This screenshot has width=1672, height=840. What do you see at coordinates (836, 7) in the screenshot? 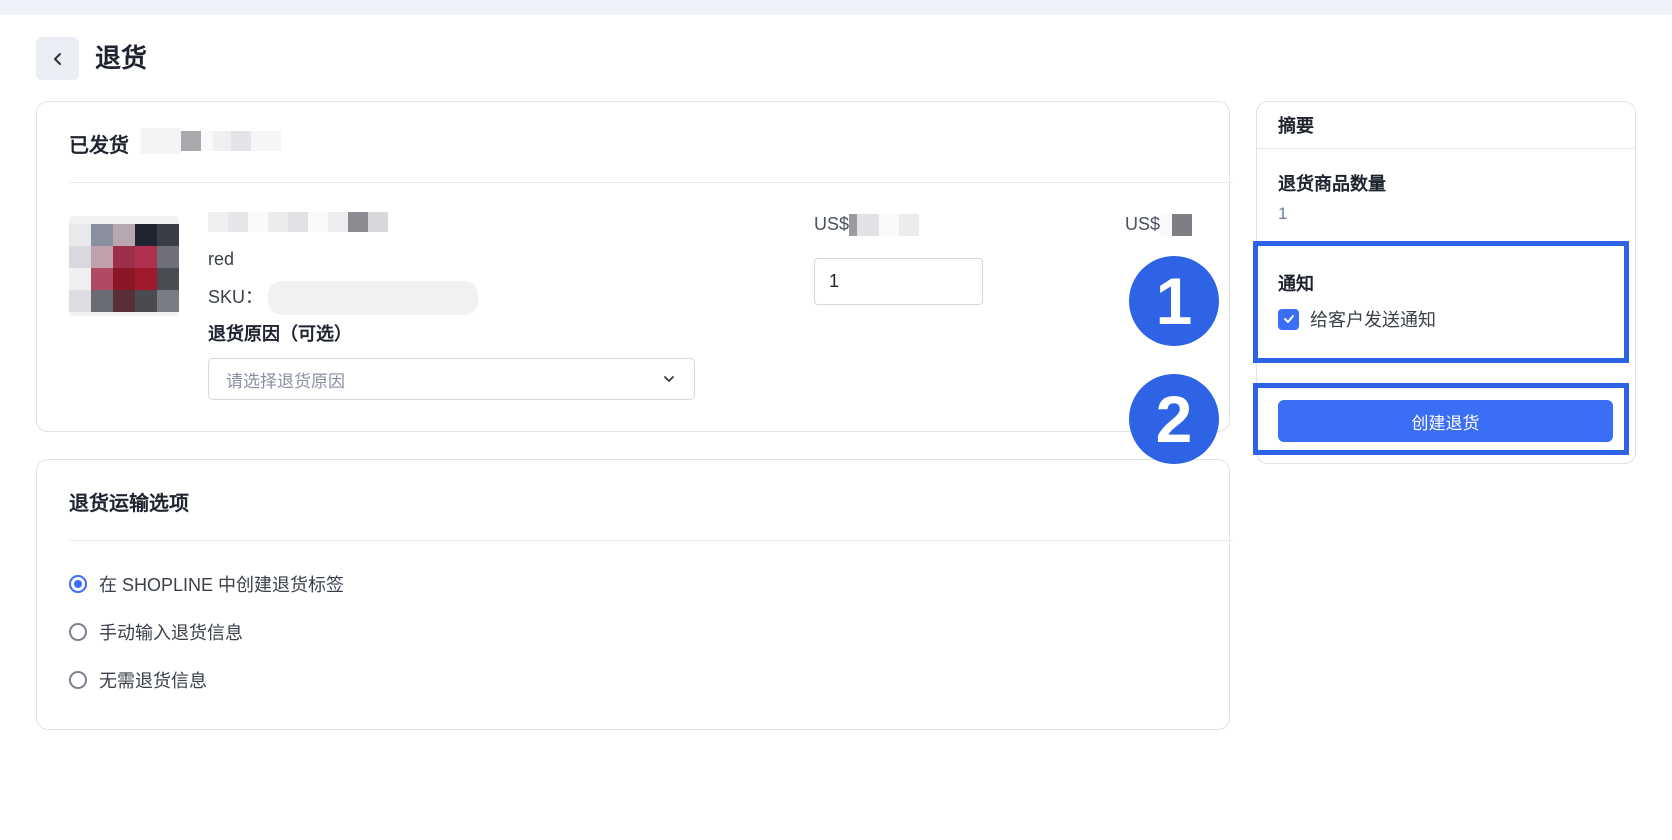
I see `top-header-strip` at bounding box center [836, 7].